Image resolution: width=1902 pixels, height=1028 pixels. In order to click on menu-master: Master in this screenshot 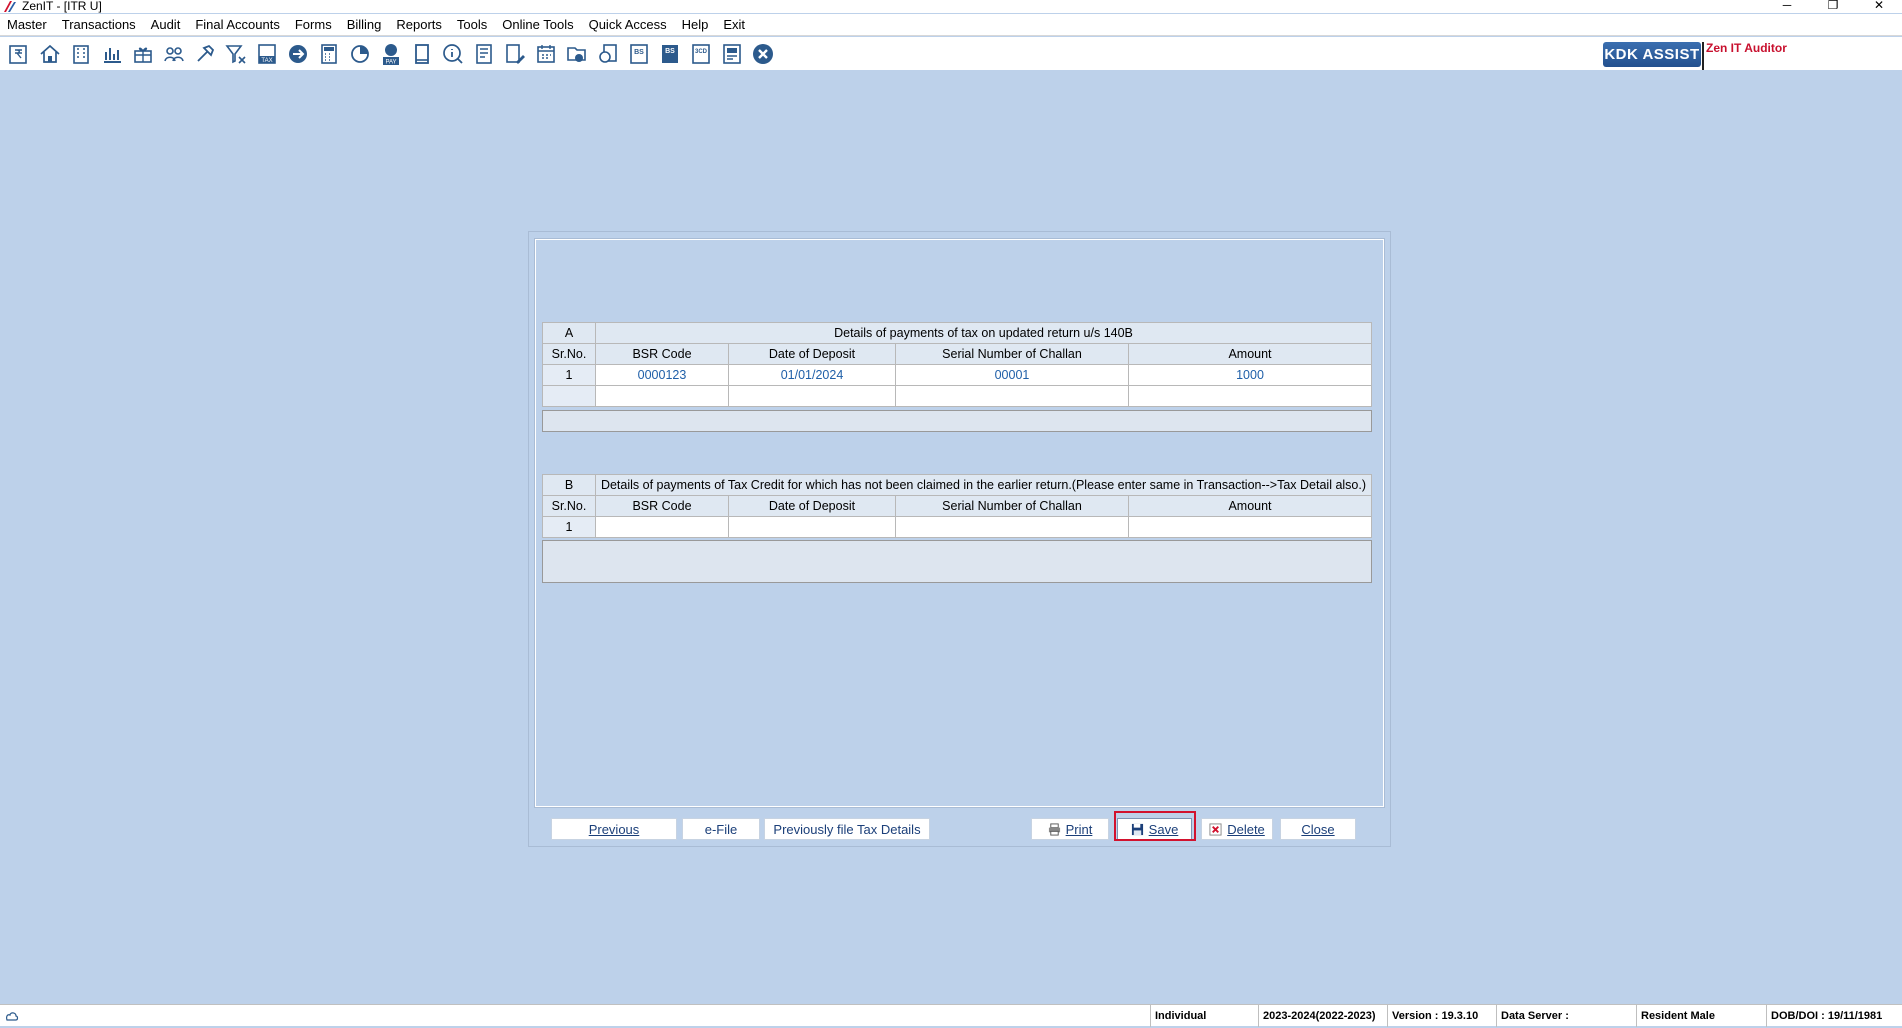, I will do `click(27, 24)`.